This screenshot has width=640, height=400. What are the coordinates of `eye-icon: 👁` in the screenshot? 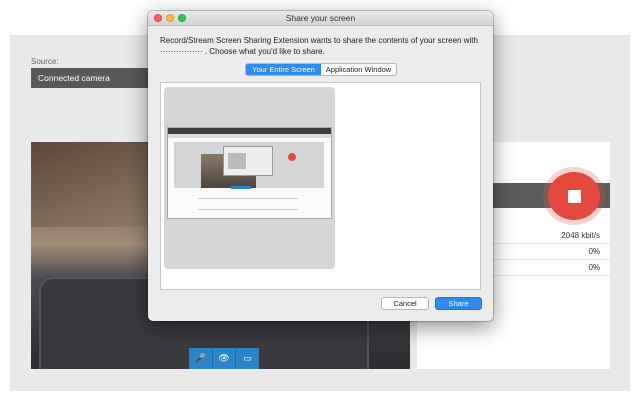 It's located at (225, 358).